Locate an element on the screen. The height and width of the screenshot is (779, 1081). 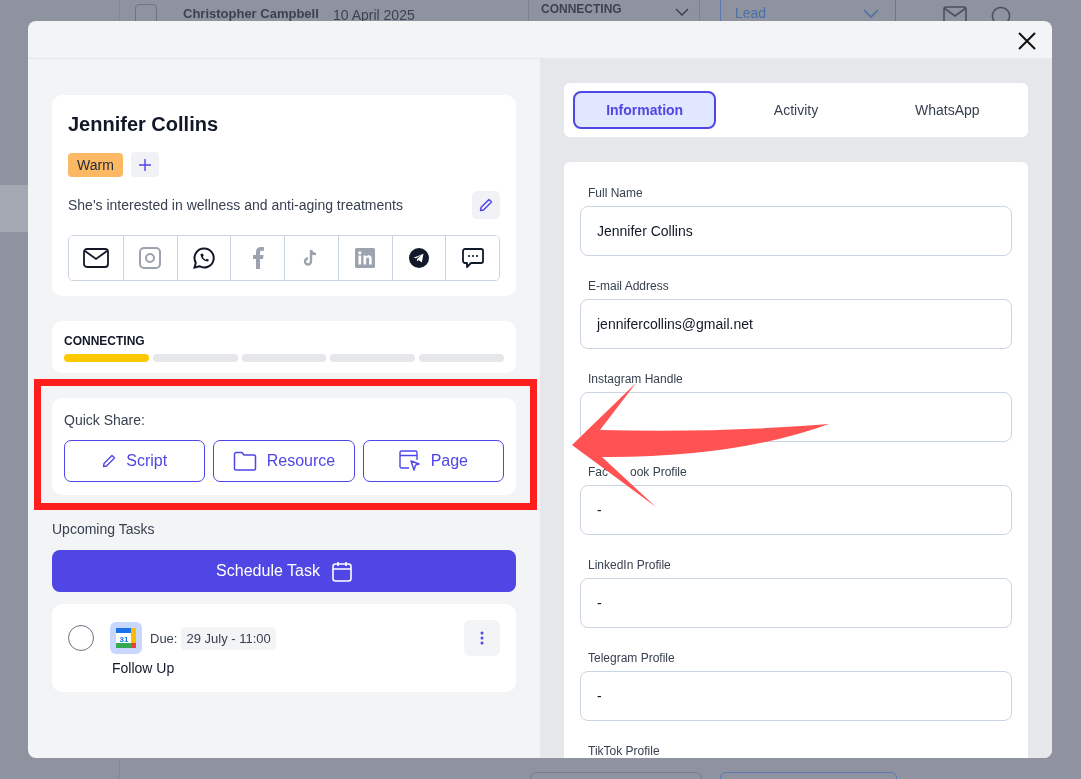
due-date: 29 July - 11:00 is located at coordinates (228, 638).